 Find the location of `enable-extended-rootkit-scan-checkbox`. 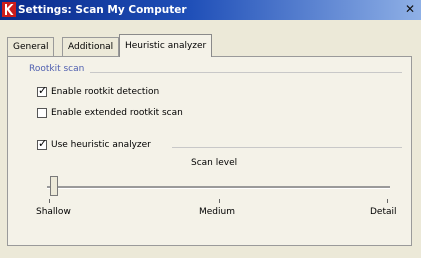

enable-extended-rootkit-scan-checkbox is located at coordinates (42, 113).